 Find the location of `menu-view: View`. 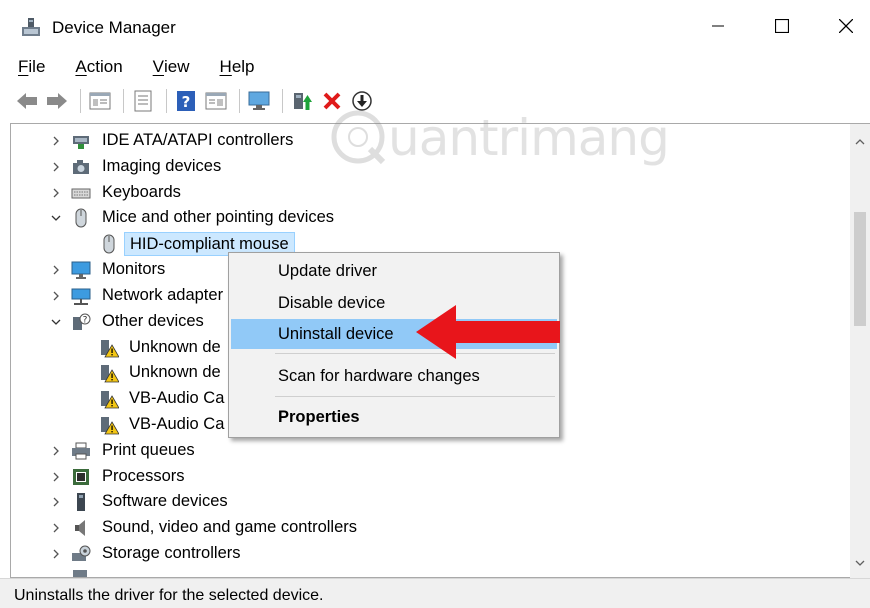

menu-view: View is located at coordinates (171, 67).